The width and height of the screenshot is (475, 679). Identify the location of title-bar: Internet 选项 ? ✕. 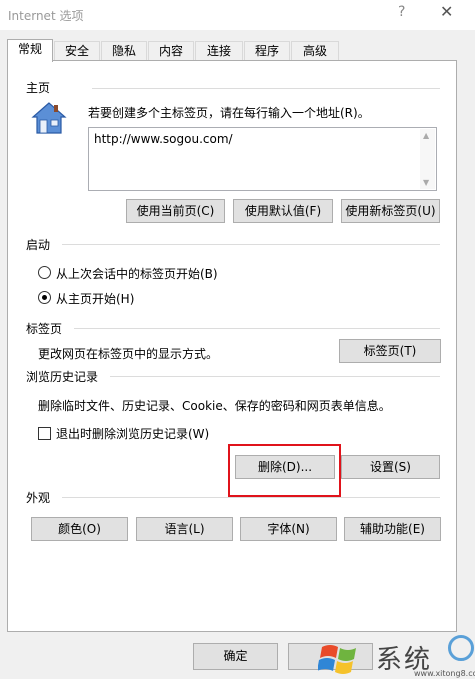
(237, 15).